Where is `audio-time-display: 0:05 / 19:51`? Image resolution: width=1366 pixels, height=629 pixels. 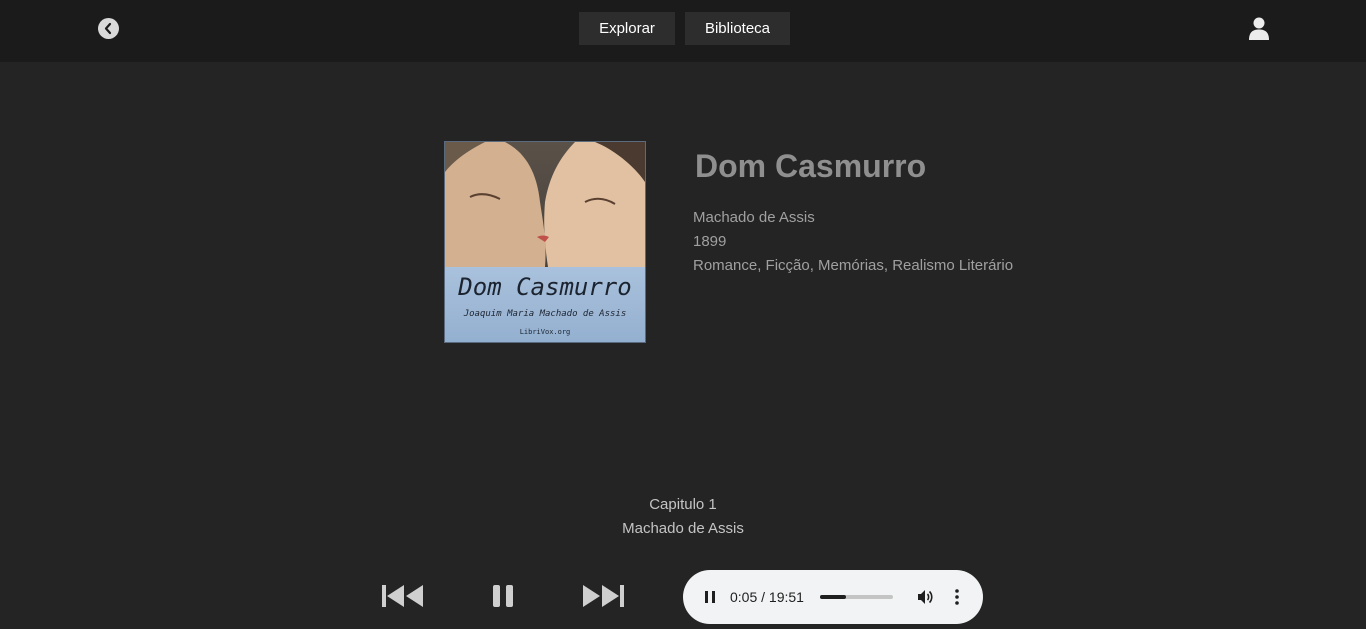 audio-time-display: 0:05 / 19:51 is located at coordinates (767, 597).